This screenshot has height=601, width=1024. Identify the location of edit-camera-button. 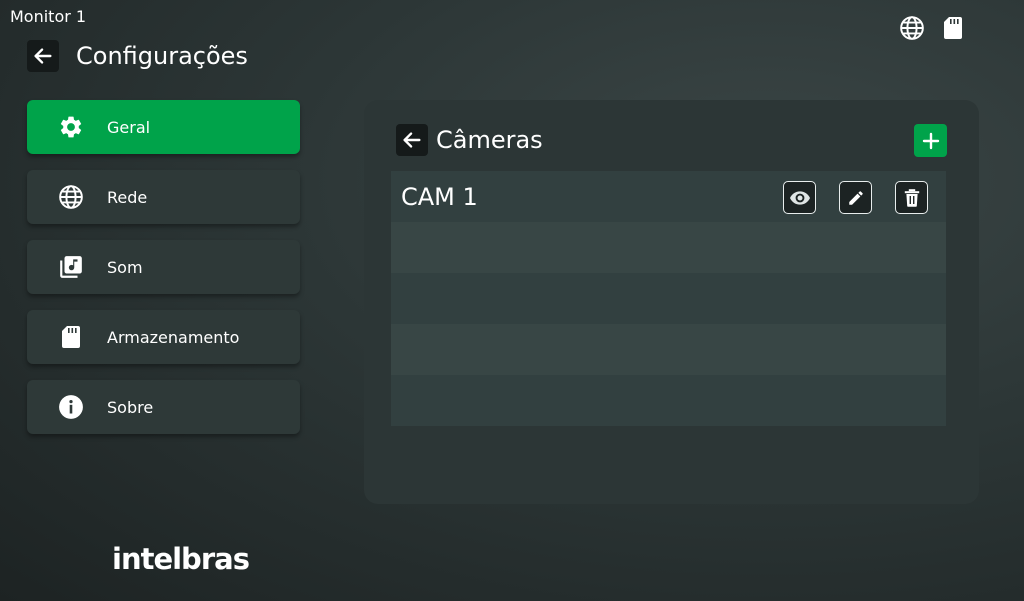
(855, 197).